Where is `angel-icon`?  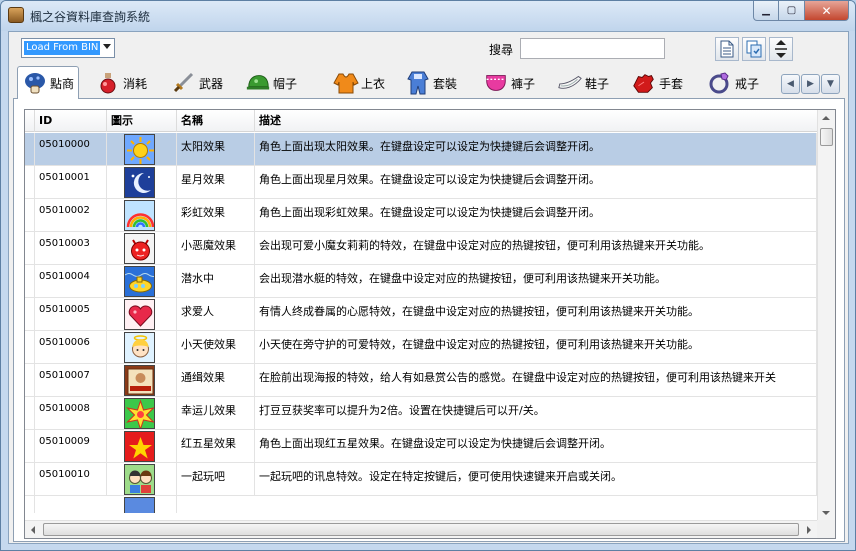 angel-icon is located at coordinates (139, 347).